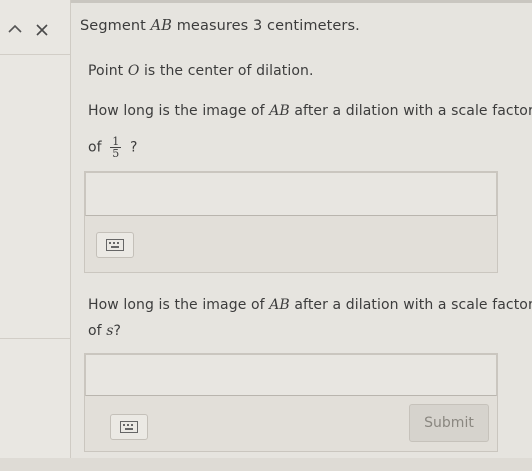 Image resolution: width=532 pixels, height=471 pixels. Describe the element at coordinates (35, 235) in the screenshot. I see `left-nav-panel` at that location.